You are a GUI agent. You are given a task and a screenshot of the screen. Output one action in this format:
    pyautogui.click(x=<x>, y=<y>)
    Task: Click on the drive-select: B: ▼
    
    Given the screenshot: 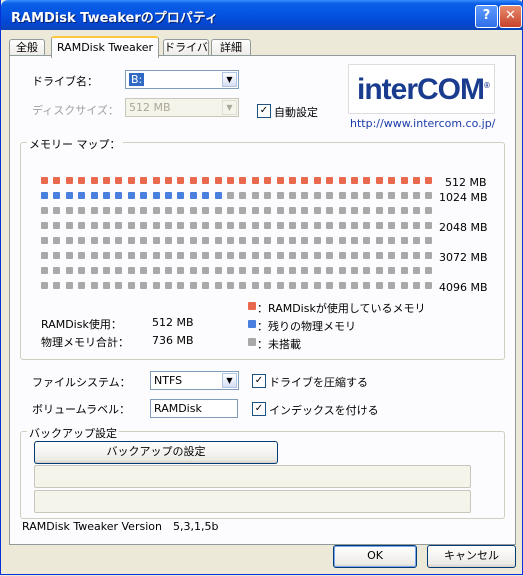 What is the action you would take?
    pyautogui.click(x=182, y=79)
    